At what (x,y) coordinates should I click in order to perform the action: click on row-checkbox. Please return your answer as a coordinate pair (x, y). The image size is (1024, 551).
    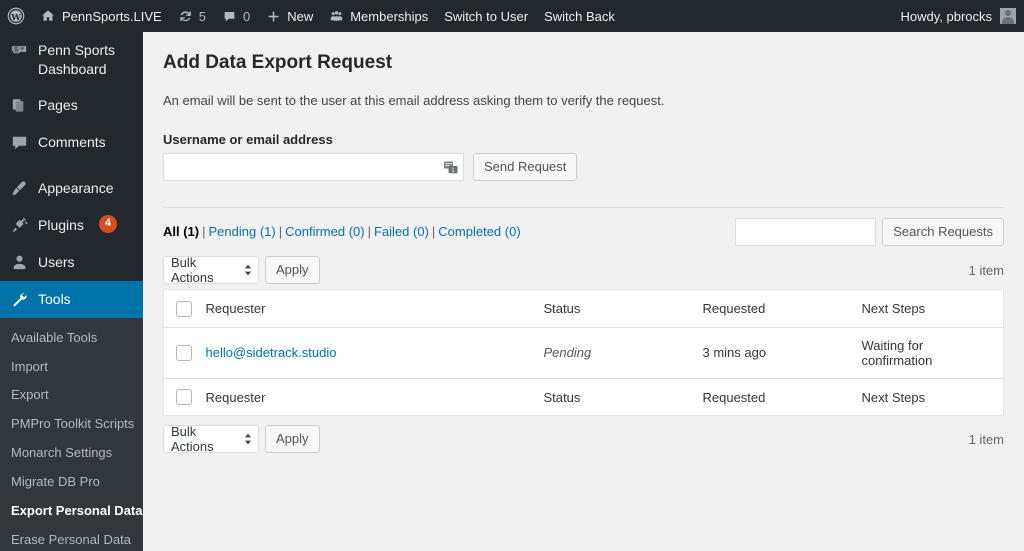
    Looking at the image, I should click on (184, 353).